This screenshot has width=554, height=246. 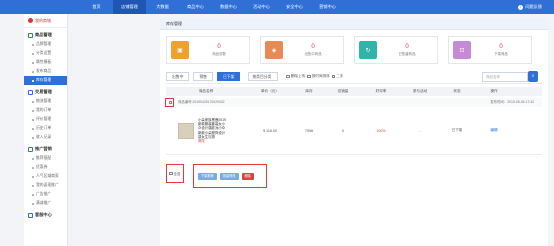 What do you see at coordinates (368, 50) in the screenshot?
I see `refresh-icon: ↻` at bounding box center [368, 50].